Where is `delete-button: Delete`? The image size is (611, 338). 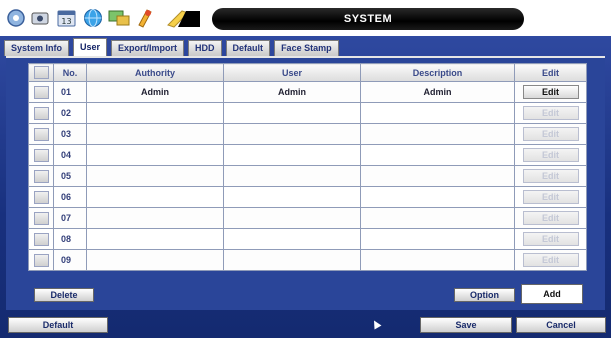 delete-button: Delete is located at coordinates (64, 295).